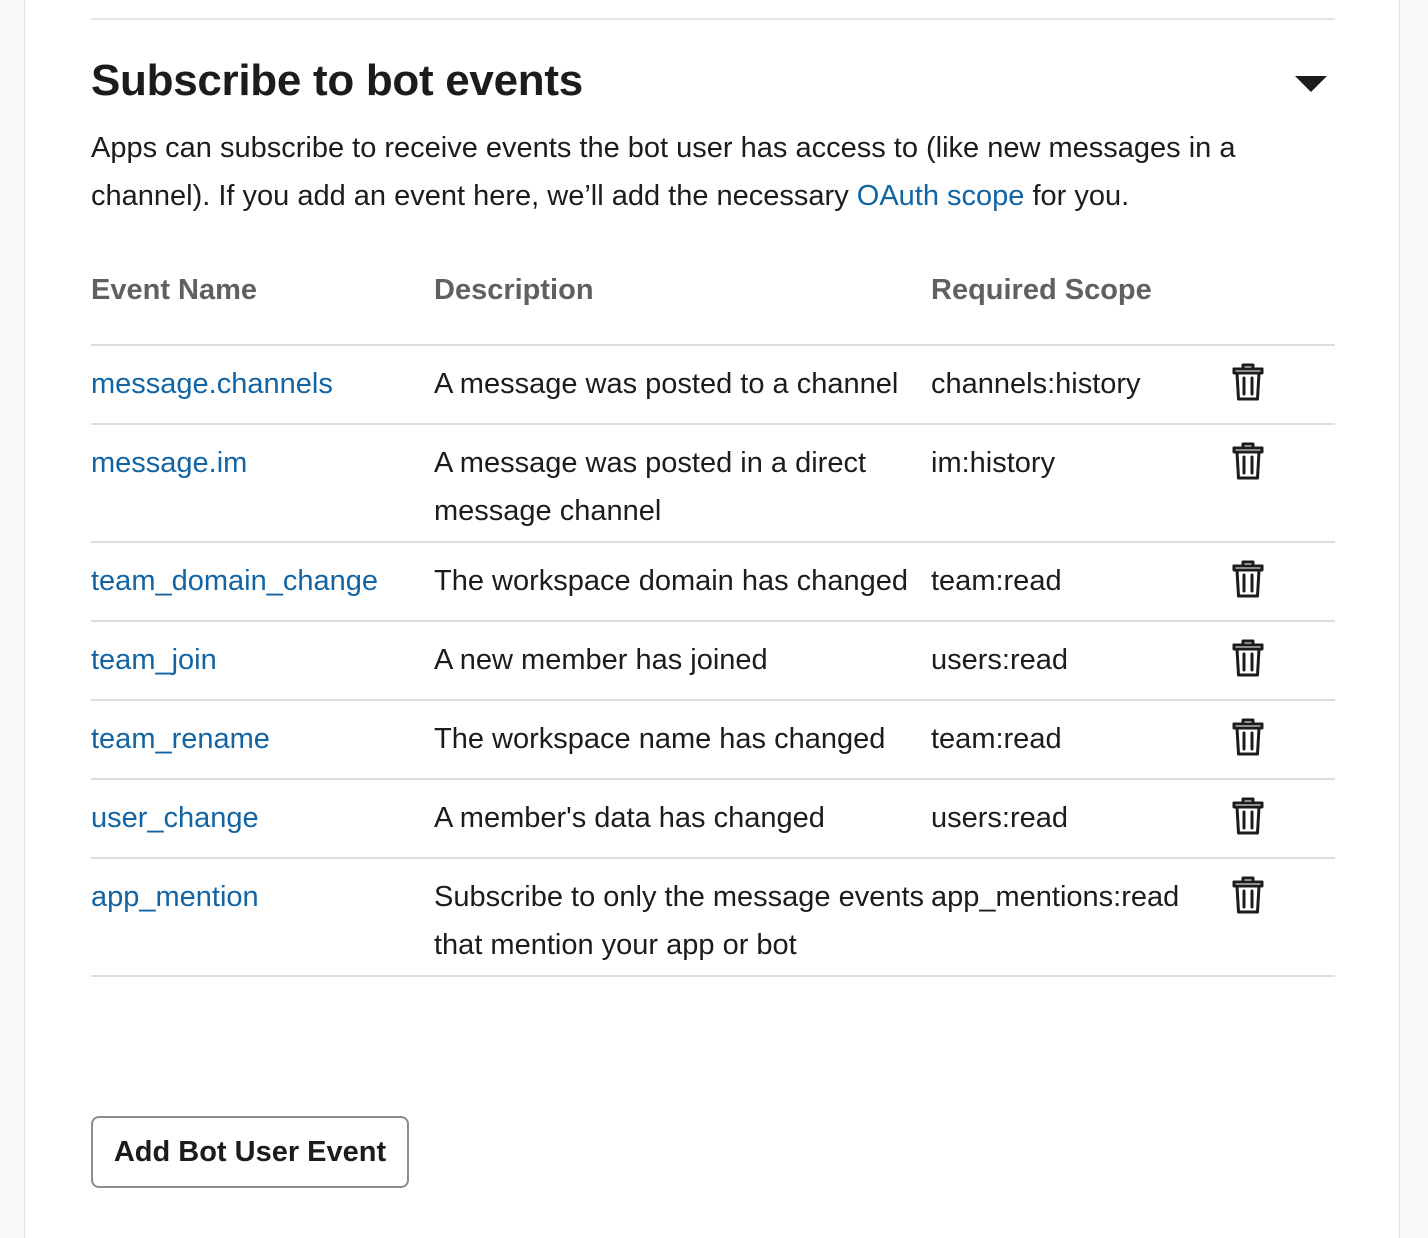 This screenshot has width=1428, height=1238. Describe the element at coordinates (262, 304) in the screenshot. I see `header-event-name: Event Name` at that location.